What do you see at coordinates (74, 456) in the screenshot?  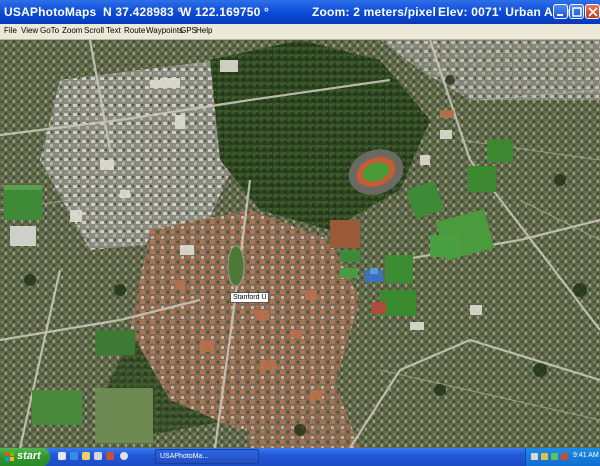 I see `quicklaunch-browser-icon` at bounding box center [74, 456].